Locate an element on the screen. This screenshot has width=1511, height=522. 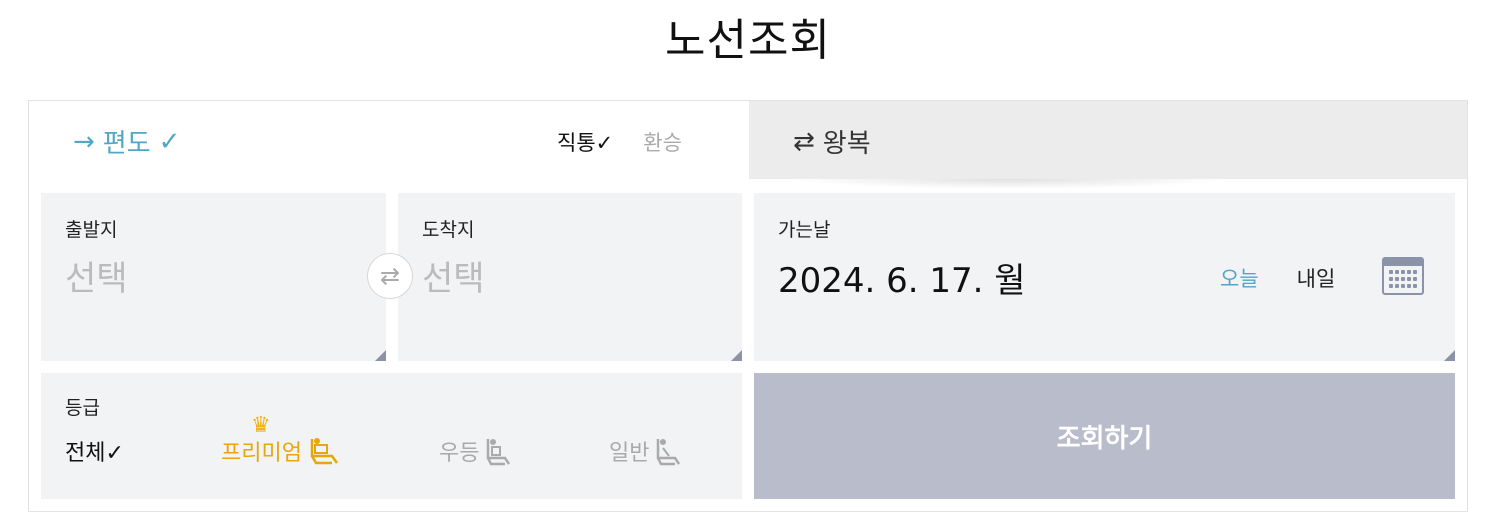
route-options: 직통✓ 환승 is located at coordinates (619, 142).